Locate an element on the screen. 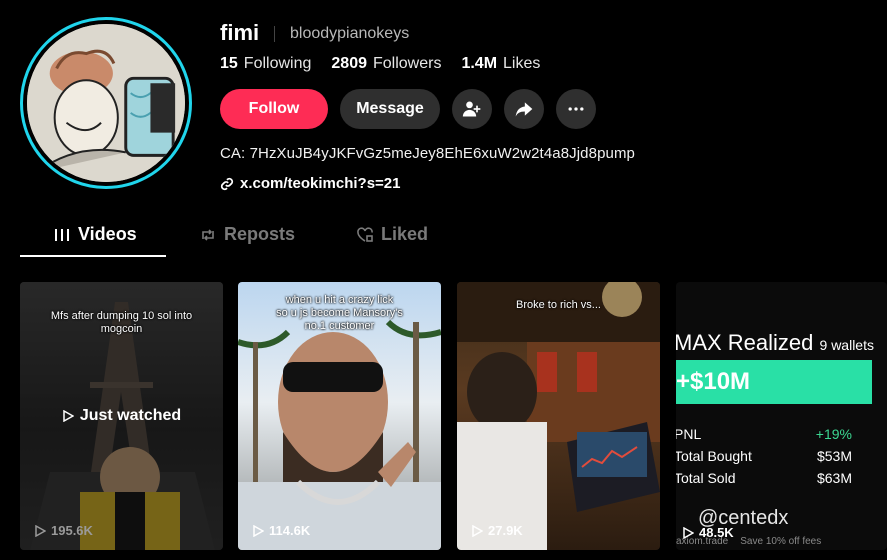  following-label: Following is located at coordinates (277, 63).